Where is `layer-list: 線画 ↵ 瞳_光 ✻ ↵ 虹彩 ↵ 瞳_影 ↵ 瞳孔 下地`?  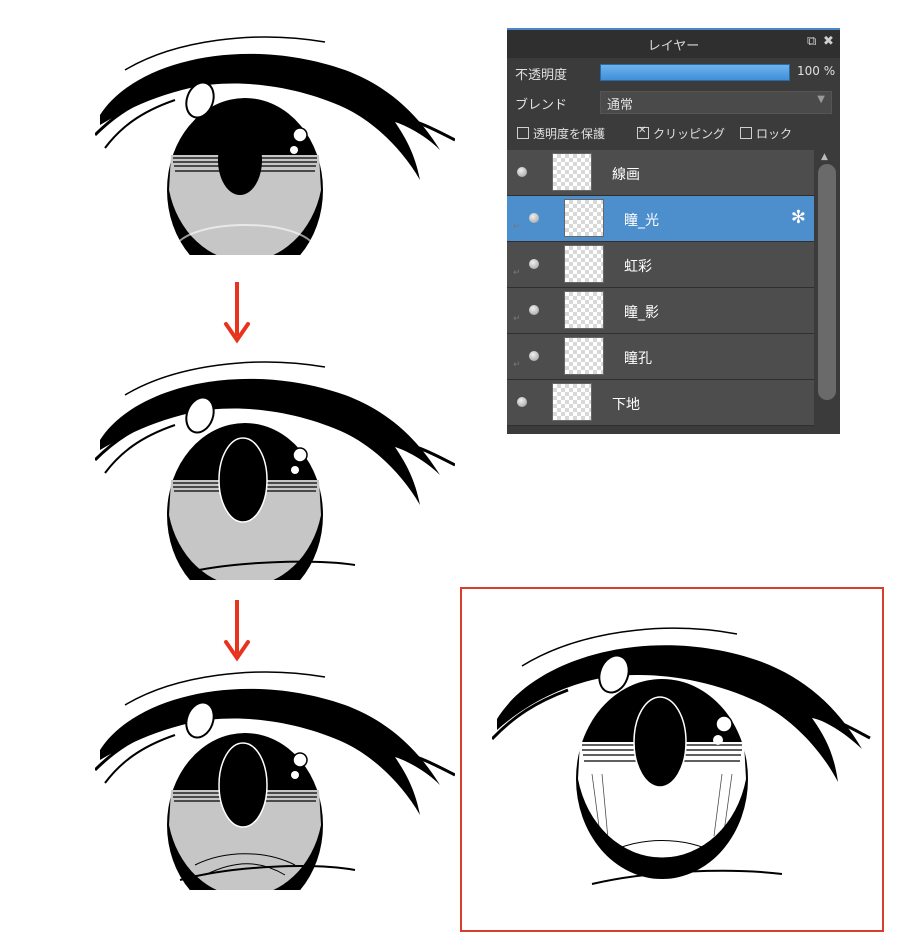 layer-list: 線画 ↵ 瞳_光 ✻ ↵ 虹彩 ↵ 瞳_影 ↵ 瞳孔 下地 is located at coordinates (660, 292).